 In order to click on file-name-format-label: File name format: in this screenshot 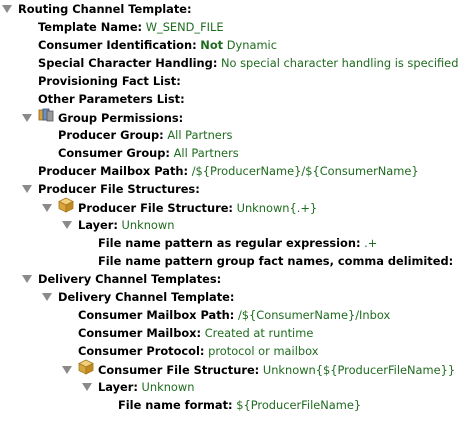, I will do `click(175, 405)`.